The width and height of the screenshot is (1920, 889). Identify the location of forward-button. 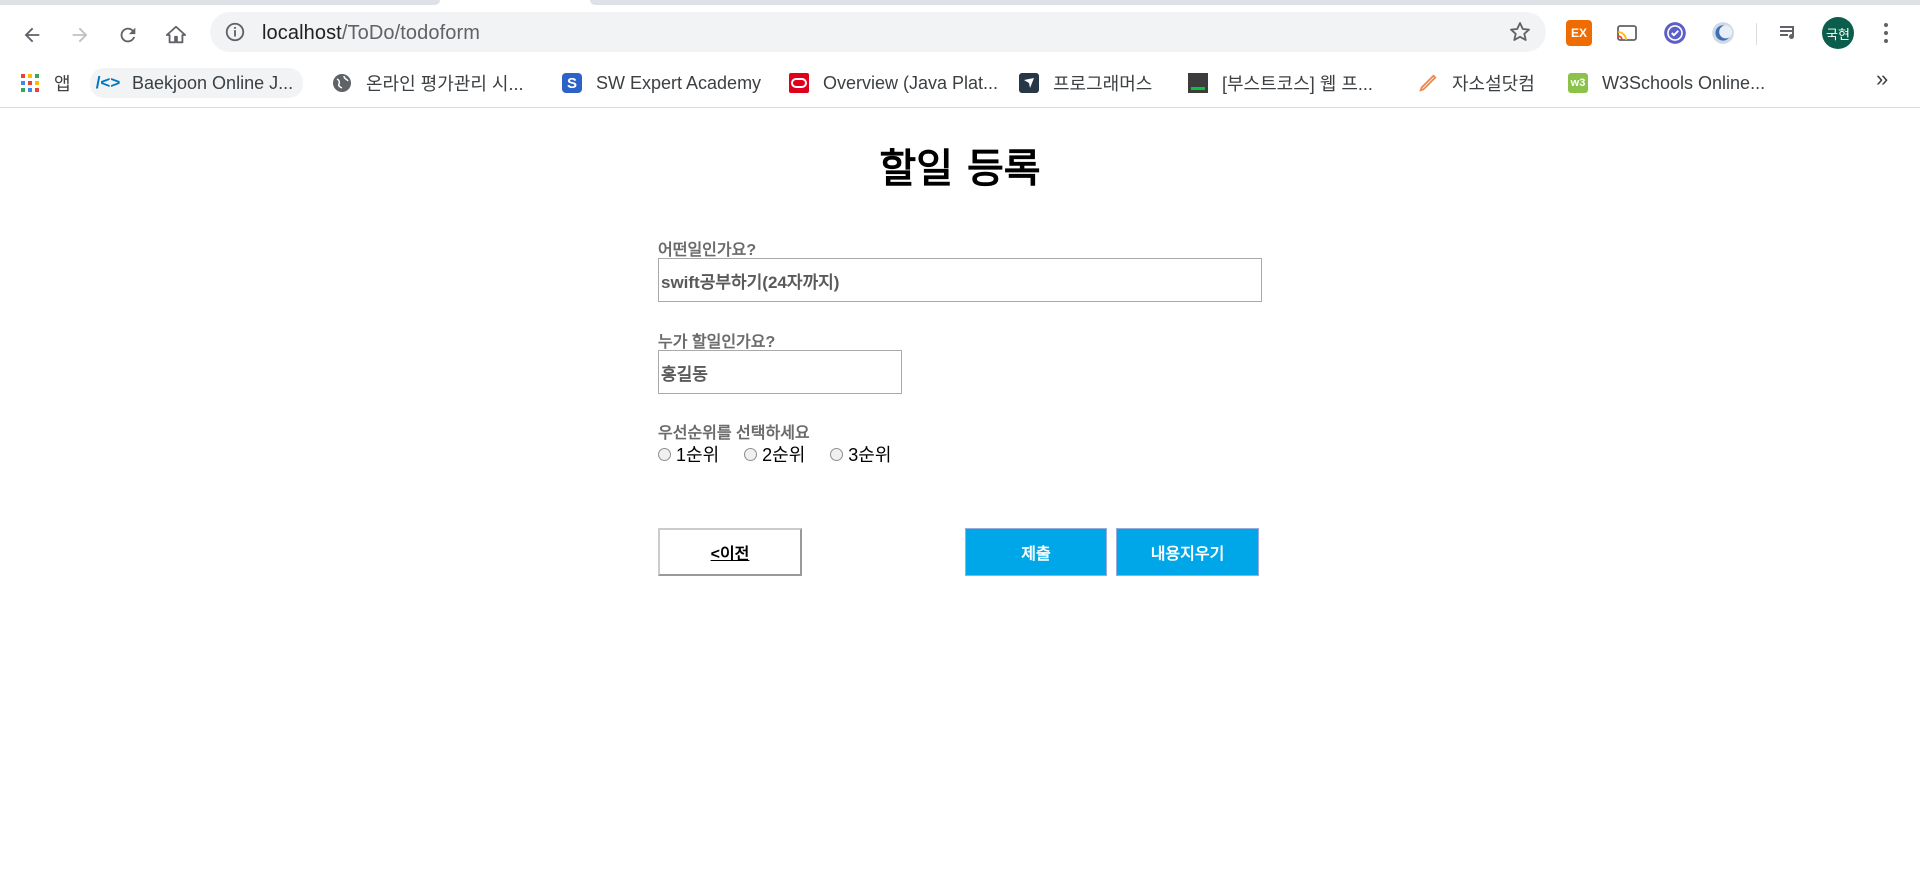
(80, 35).